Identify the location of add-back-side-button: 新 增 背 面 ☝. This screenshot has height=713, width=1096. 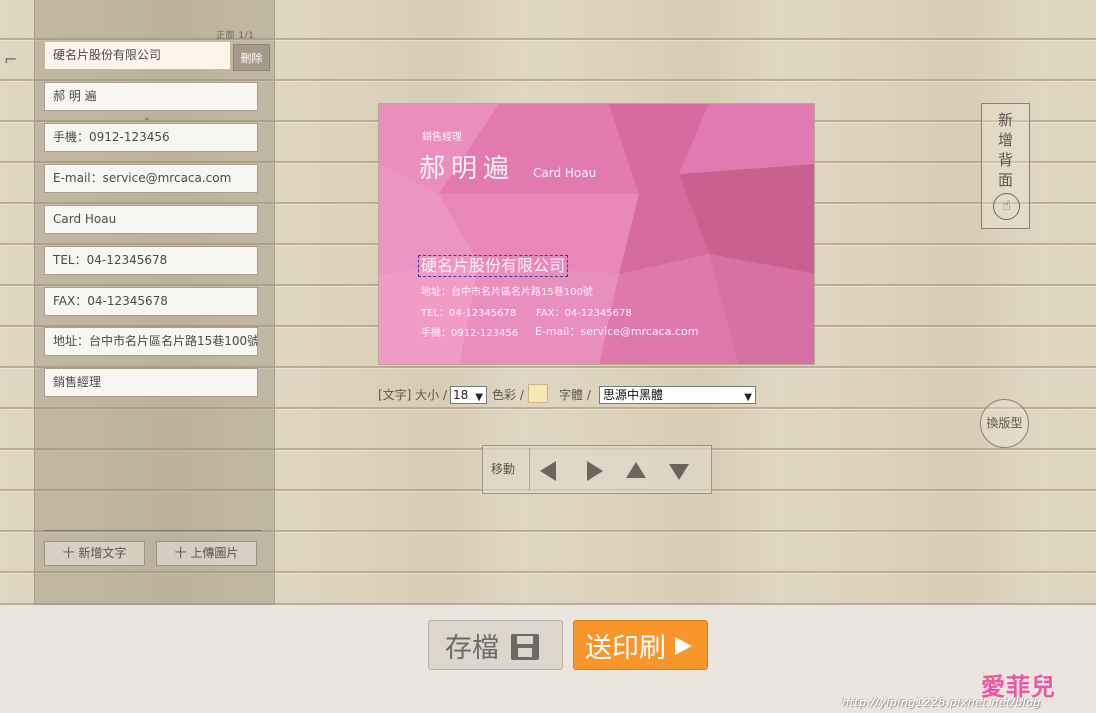
(1005, 166).